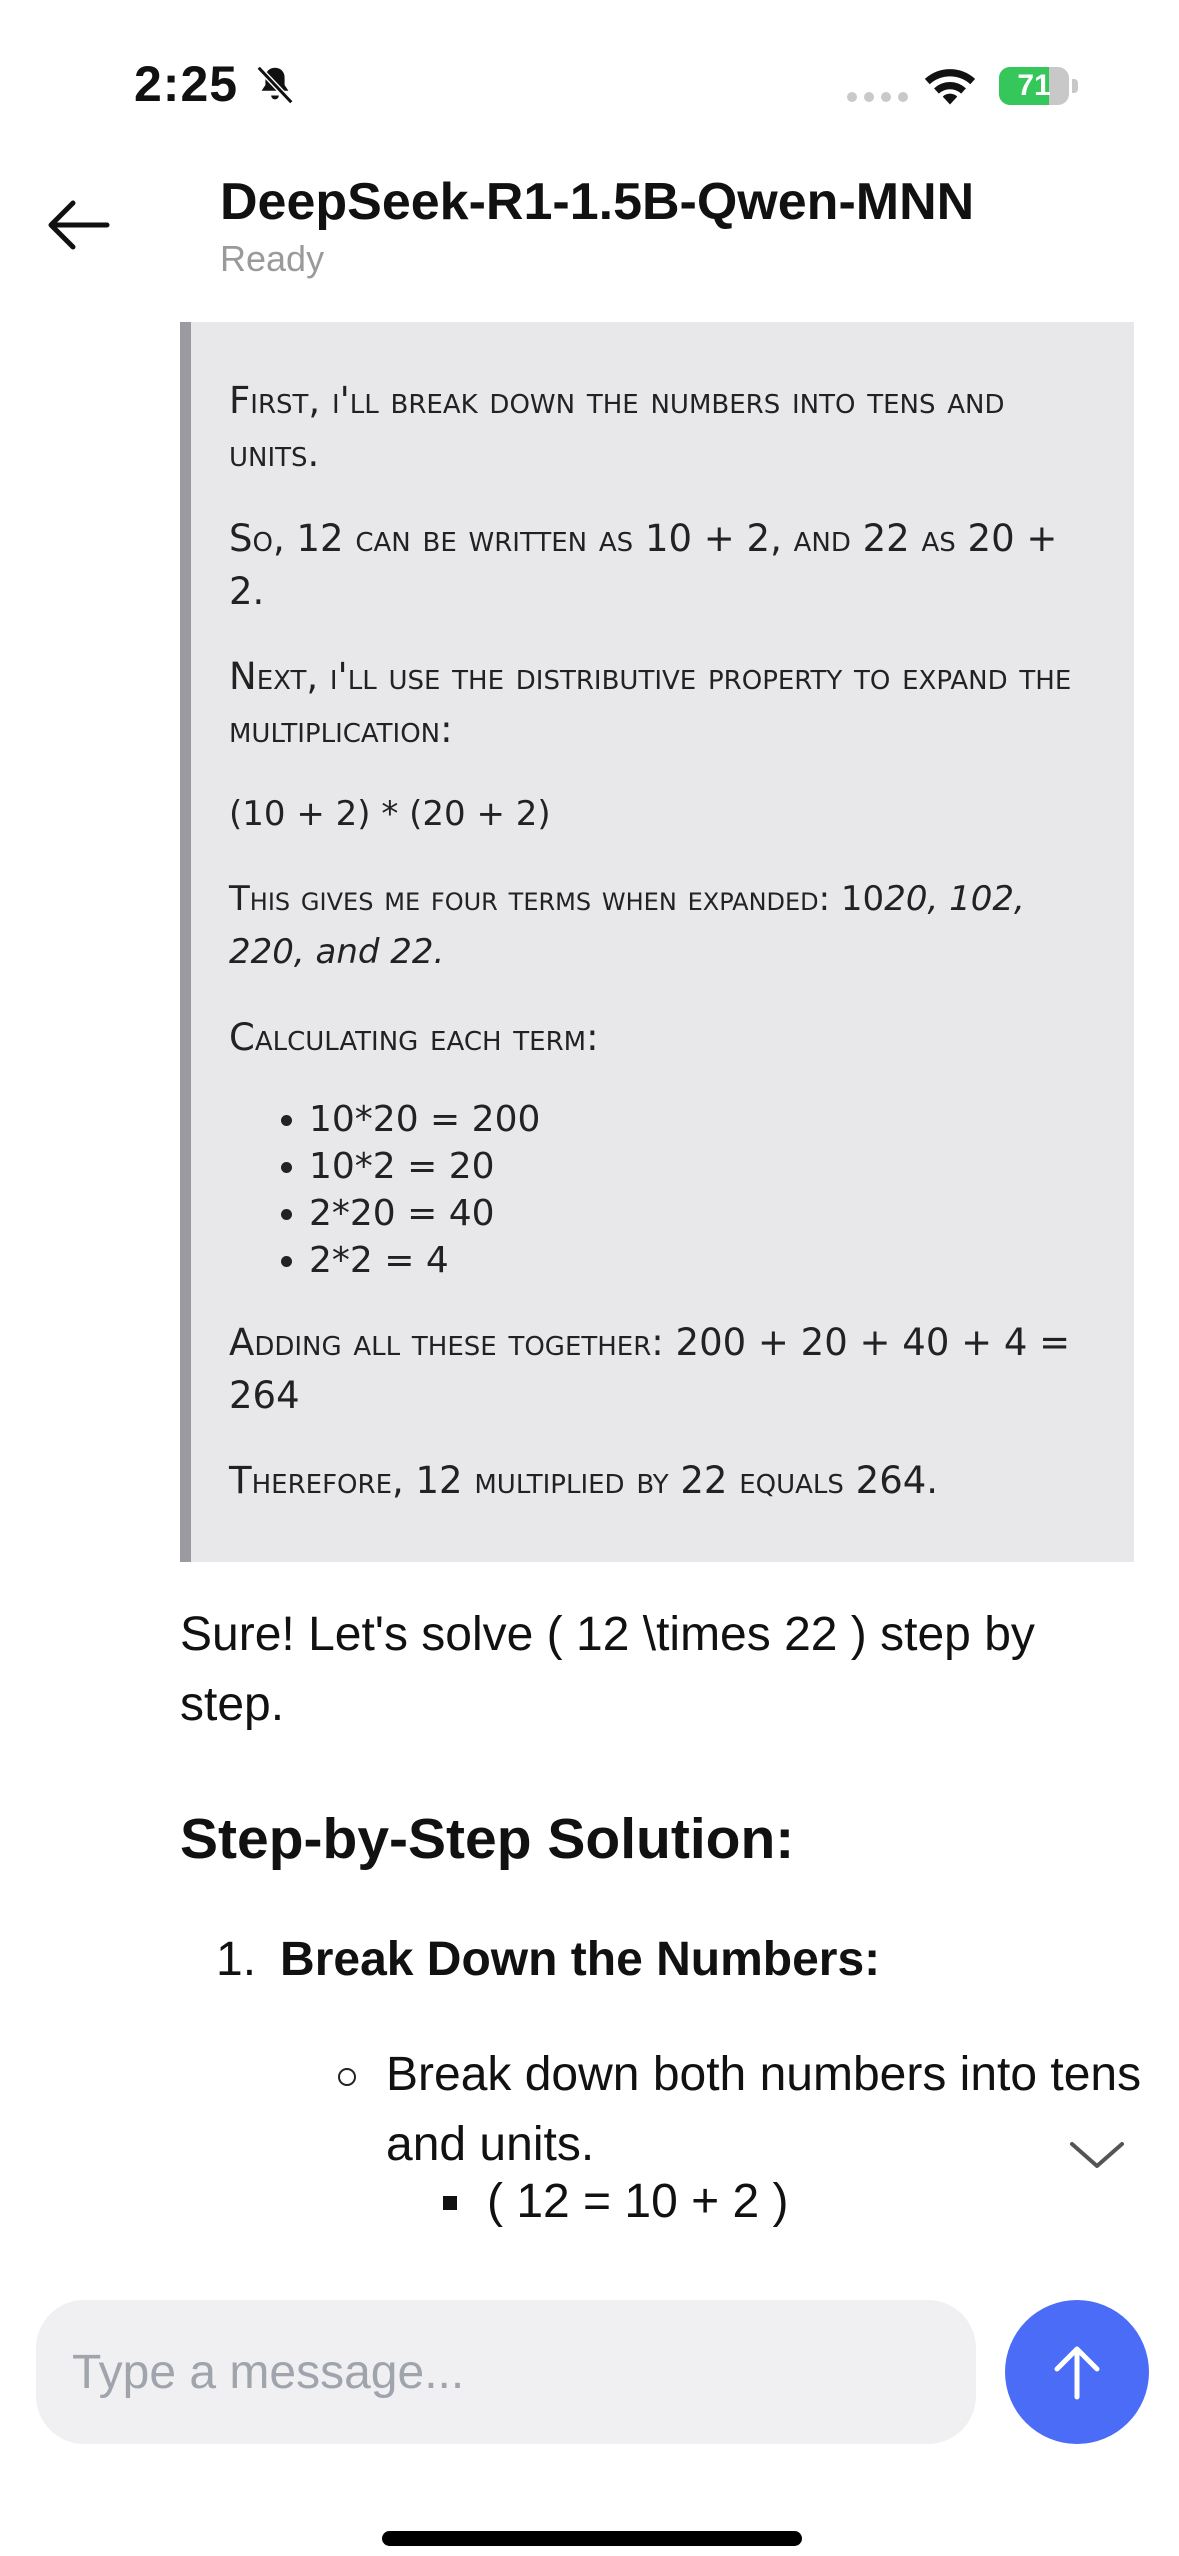 The height and width of the screenshot is (2556, 1179). I want to click on list-item: ( 12 = 10 + 2 ), so click(616, 2202).